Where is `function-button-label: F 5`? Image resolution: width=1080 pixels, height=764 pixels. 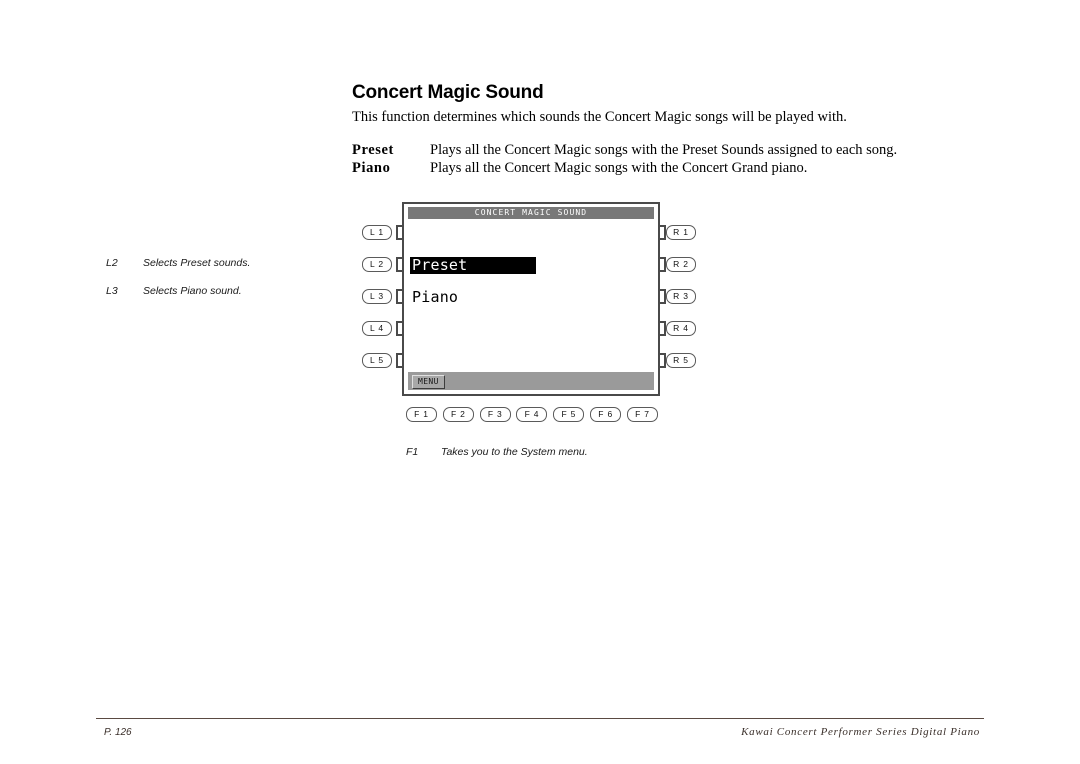
function-button-label: F 5 is located at coordinates (569, 414).